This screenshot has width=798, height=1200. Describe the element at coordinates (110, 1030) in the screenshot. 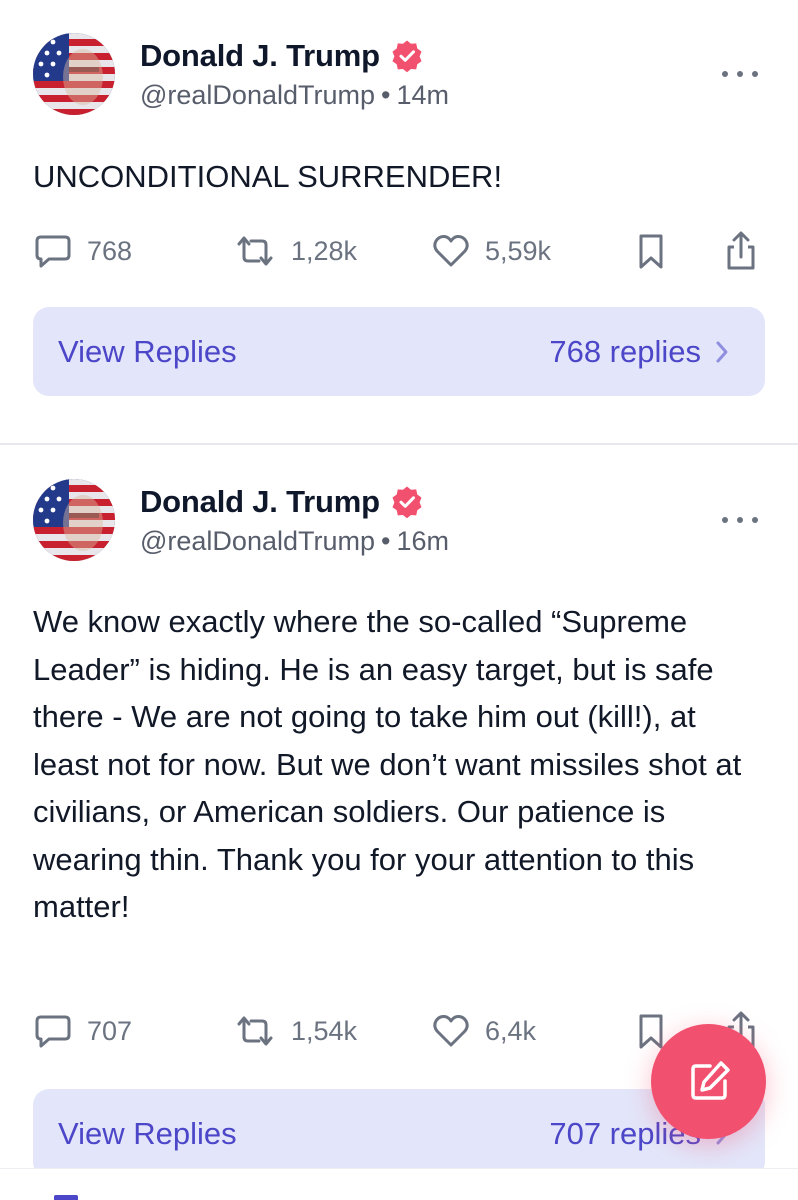

I see `reply-count: 707` at that location.